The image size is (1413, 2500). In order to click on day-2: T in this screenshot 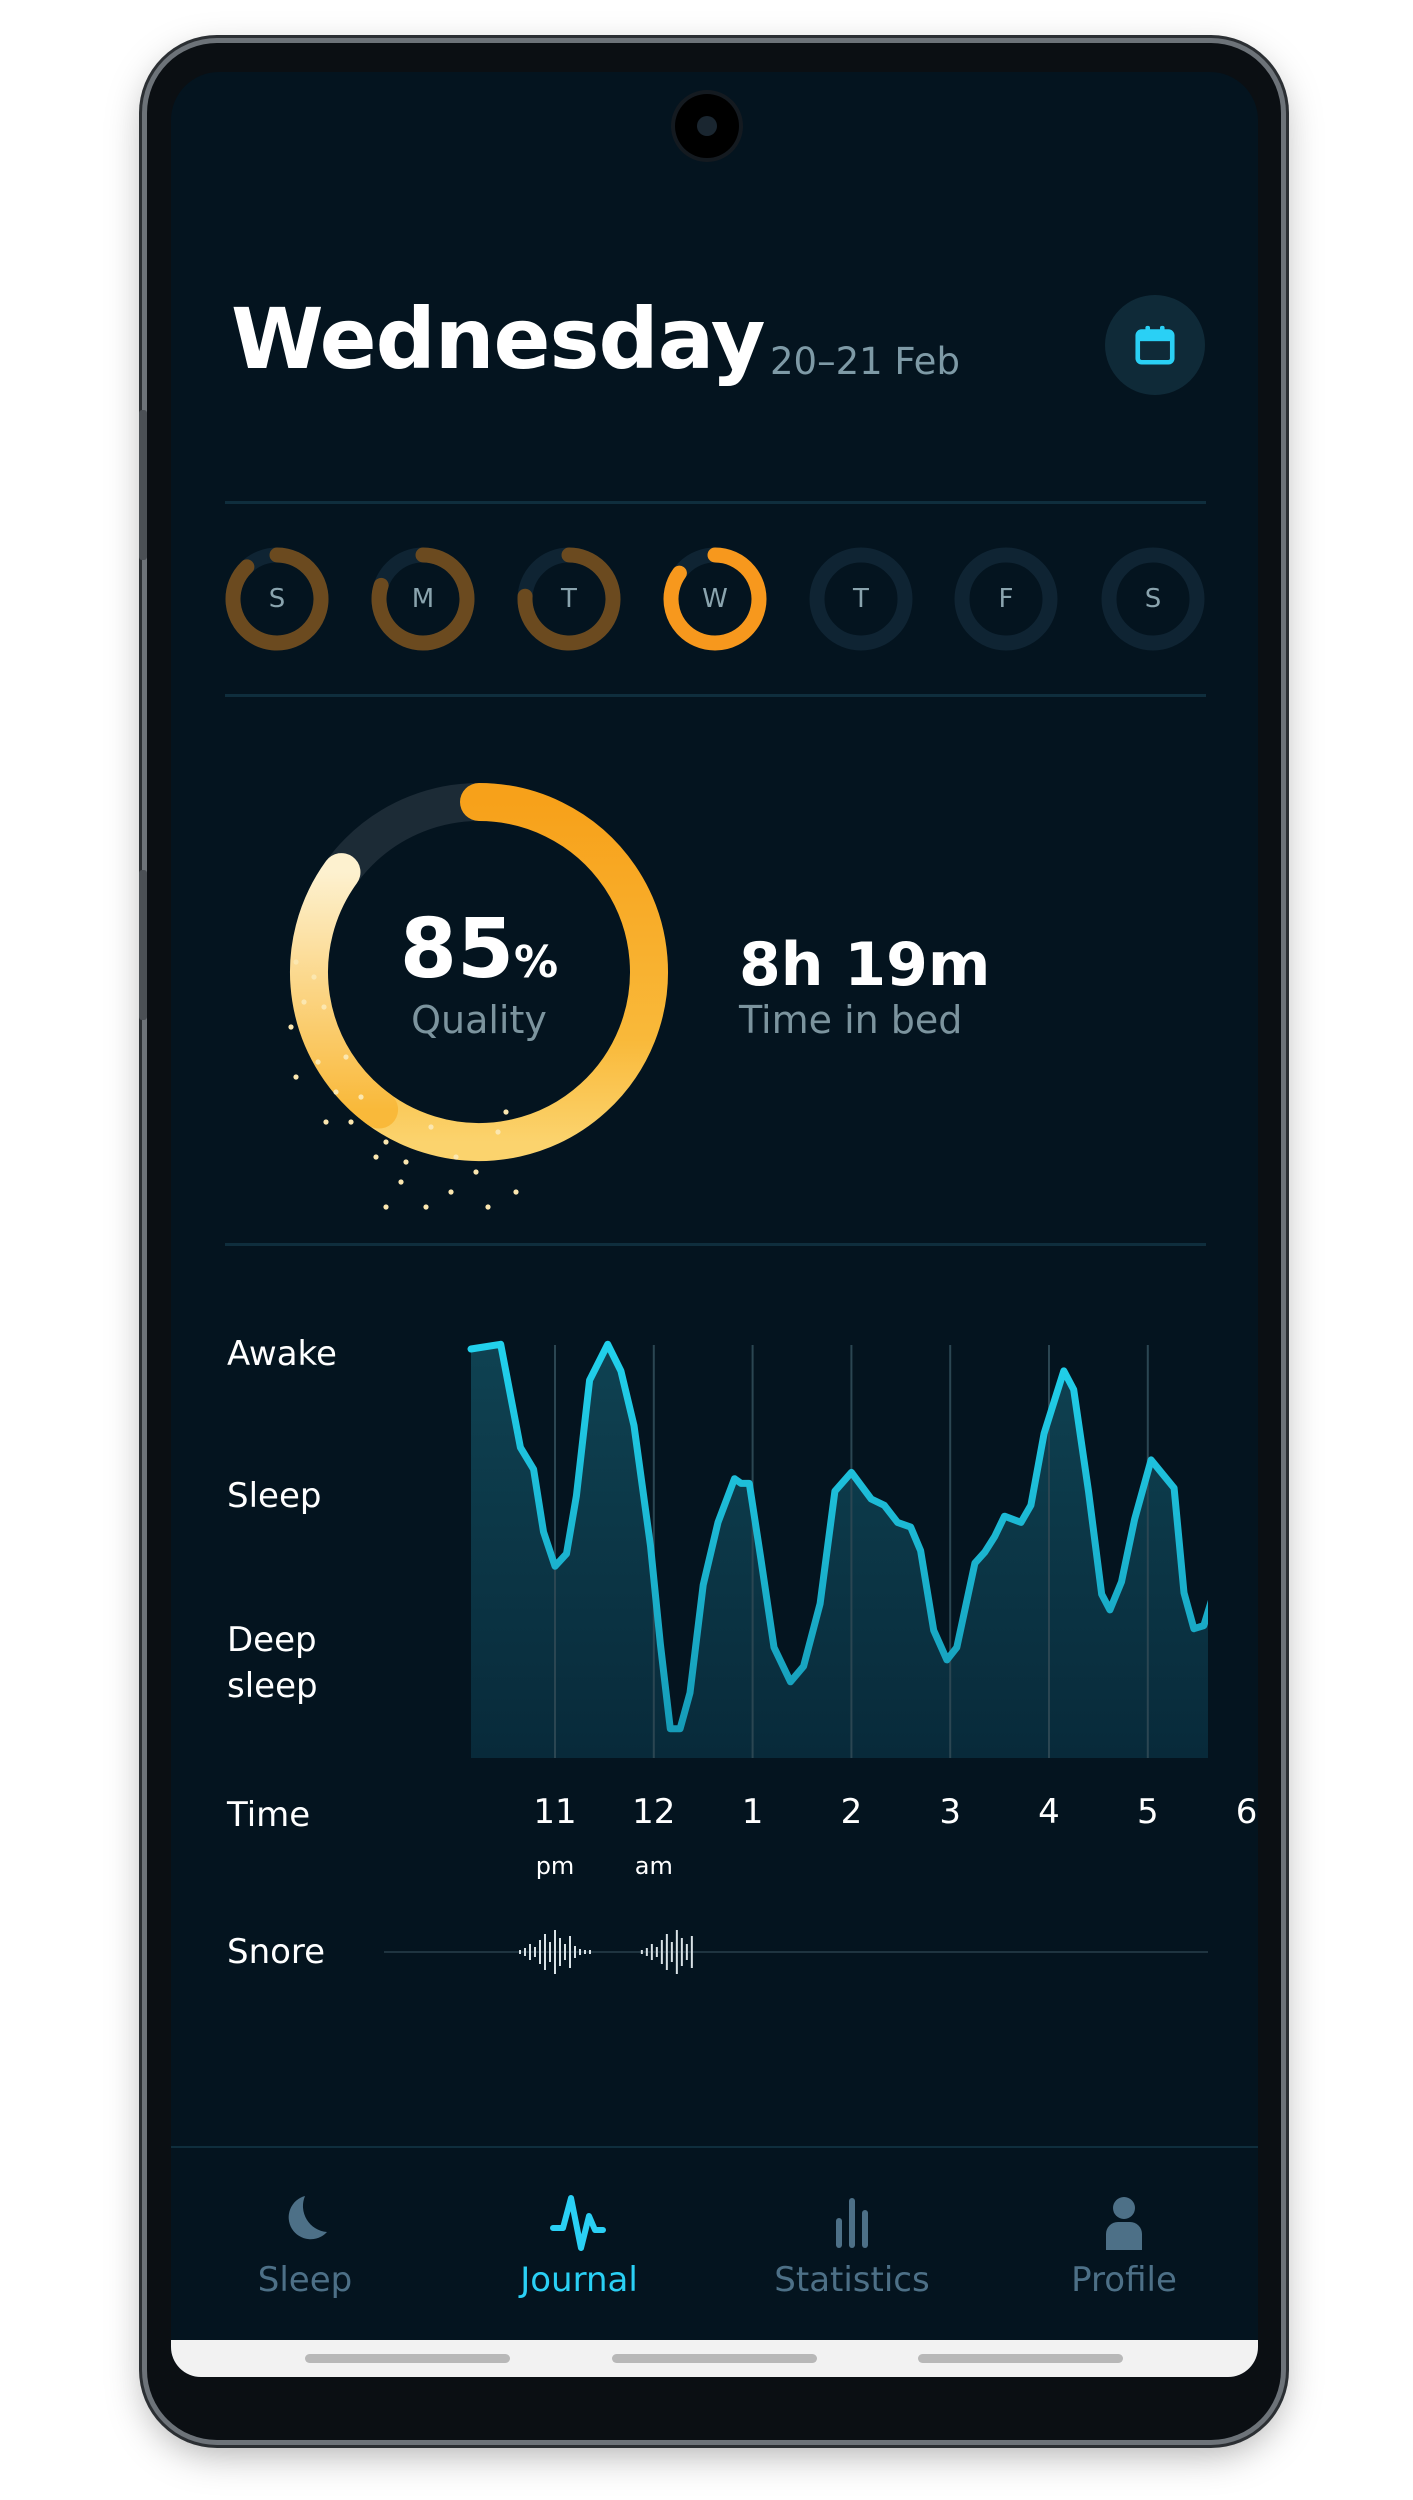, I will do `click(569, 599)`.